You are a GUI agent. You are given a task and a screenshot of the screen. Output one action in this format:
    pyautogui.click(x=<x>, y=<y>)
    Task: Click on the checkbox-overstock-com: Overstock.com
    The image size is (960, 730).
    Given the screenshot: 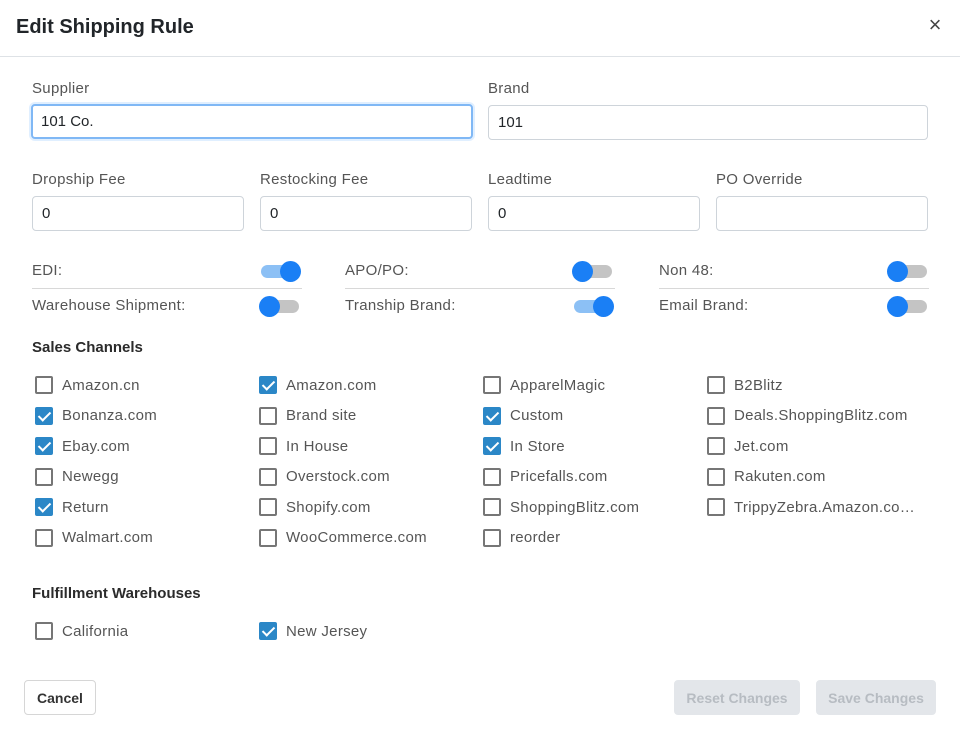 What is the action you would take?
    pyautogui.click(x=324, y=477)
    